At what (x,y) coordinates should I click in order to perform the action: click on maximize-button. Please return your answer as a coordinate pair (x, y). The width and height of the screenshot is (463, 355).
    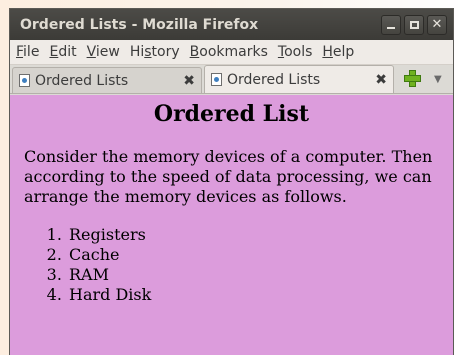
    Looking at the image, I should click on (414, 24).